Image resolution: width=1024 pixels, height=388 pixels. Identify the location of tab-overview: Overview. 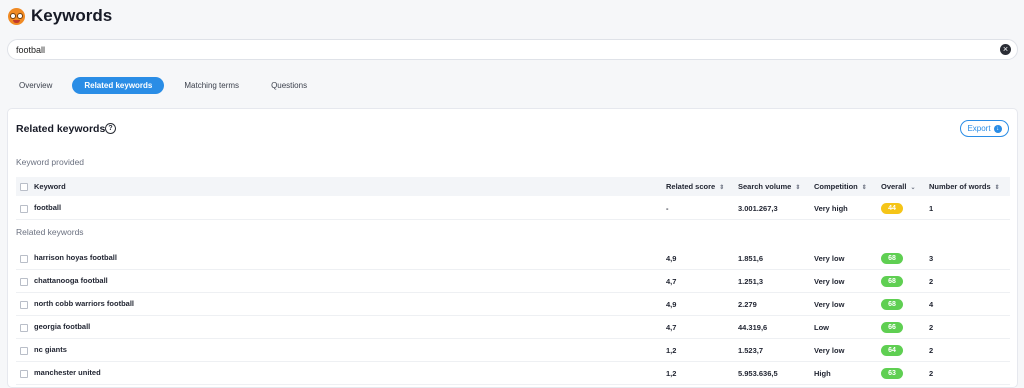
(35, 85).